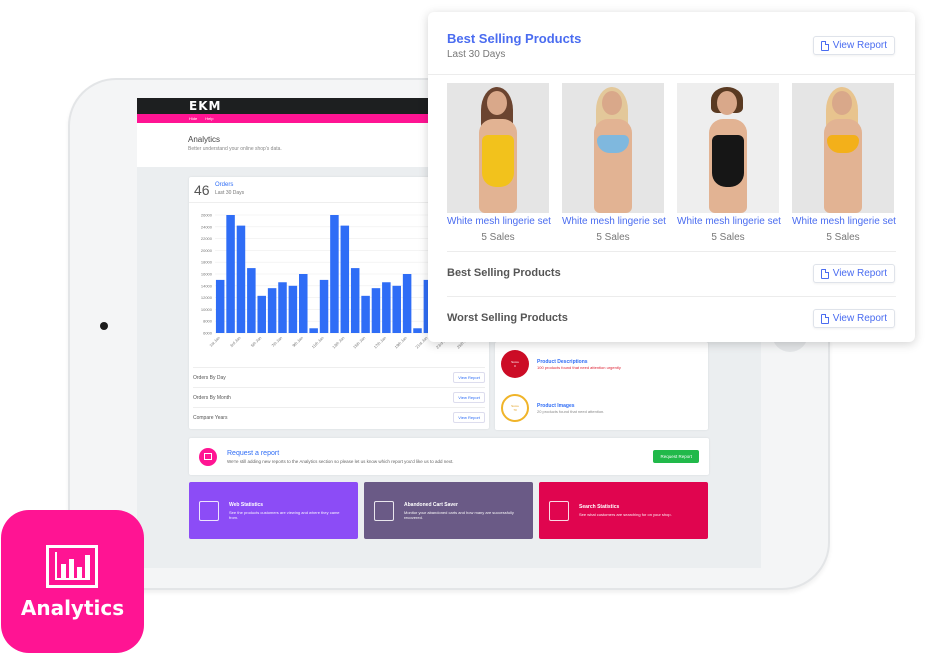 The image size is (939, 655). Describe the element at coordinates (207, 309) in the screenshot. I see `y-tick-label: 10000` at that location.